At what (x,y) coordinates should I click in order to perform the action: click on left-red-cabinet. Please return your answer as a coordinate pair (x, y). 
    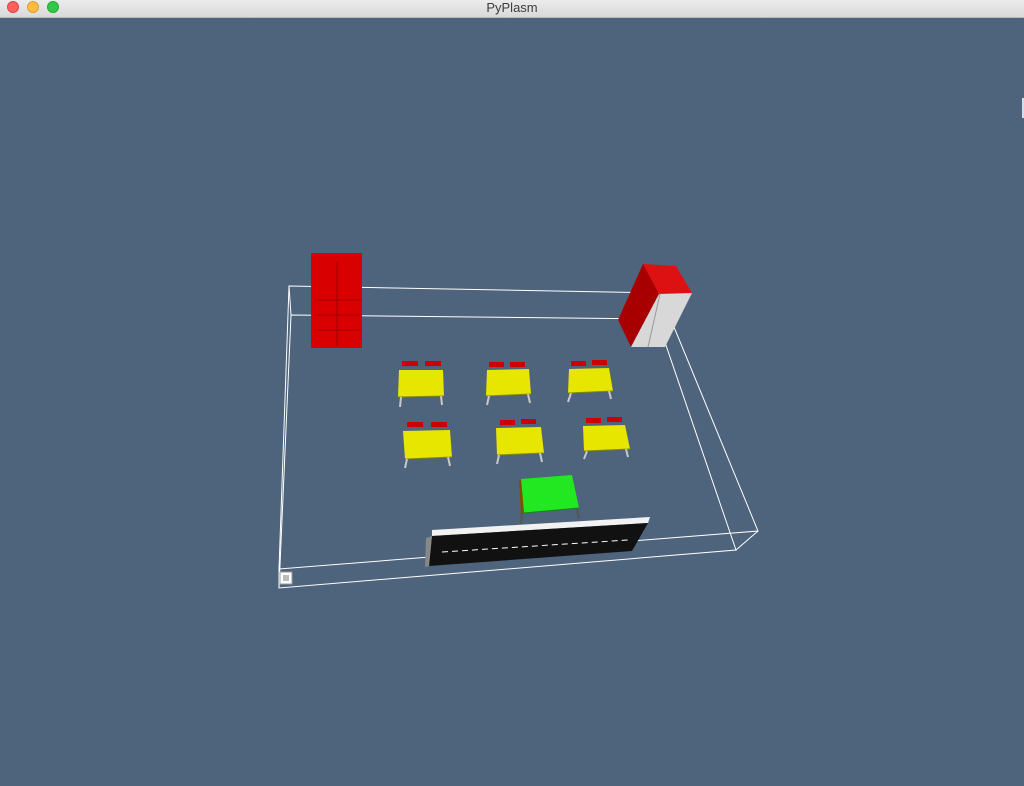
    Looking at the image, I should click on (336, 300).